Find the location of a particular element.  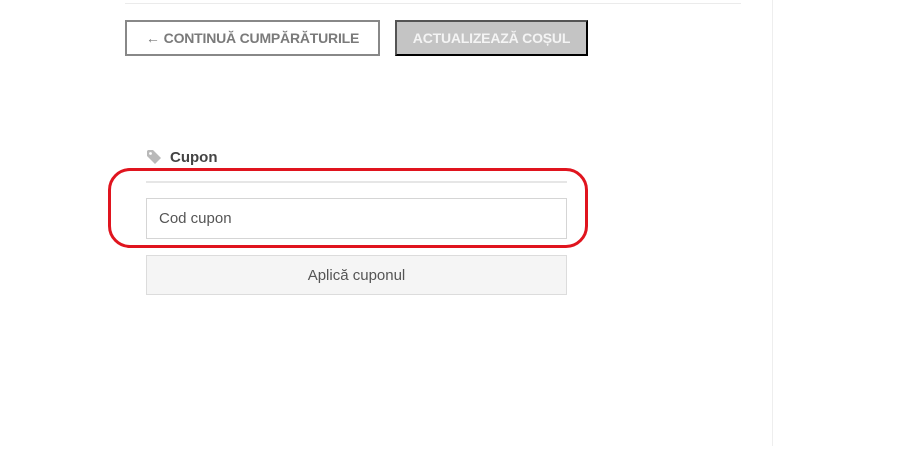

tag-icon is located at coordinates (154, 157).